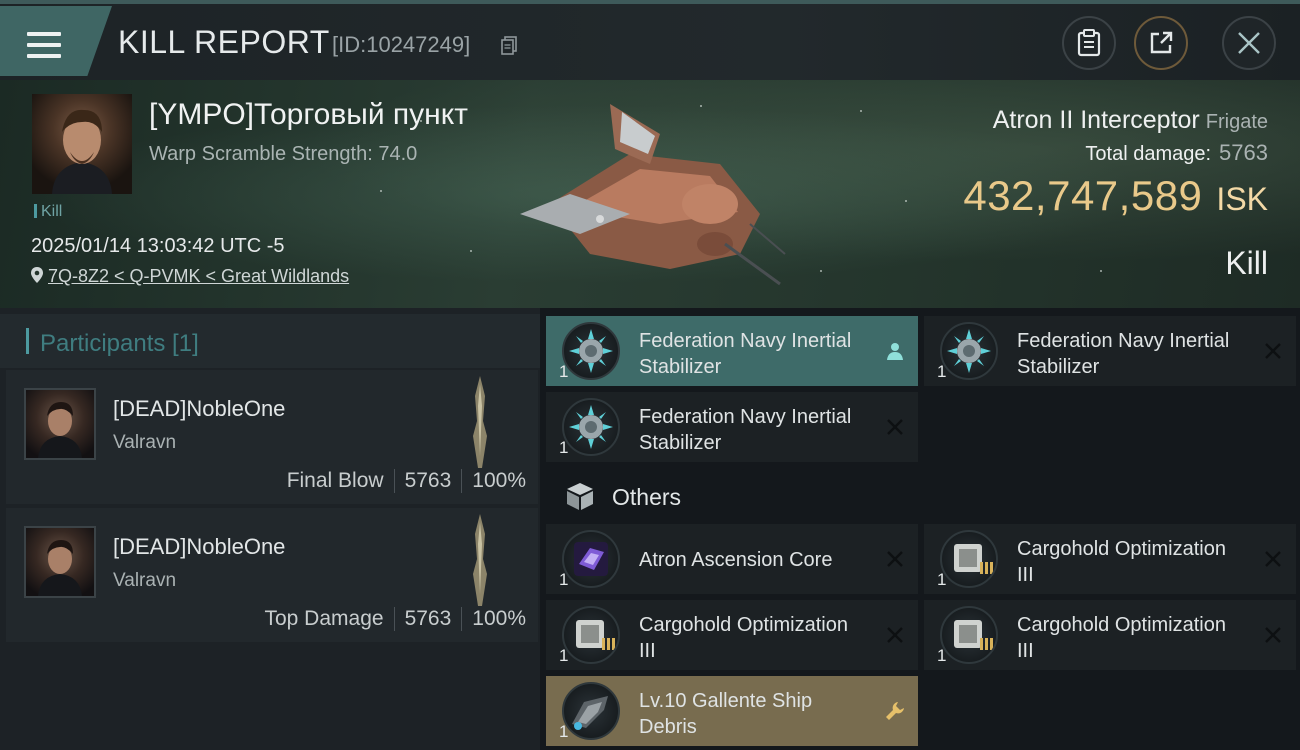 The image size is (1300, 750). Describe the element at coordinates (509, 45) in the screenshot. I see `copy-icon` at that location.